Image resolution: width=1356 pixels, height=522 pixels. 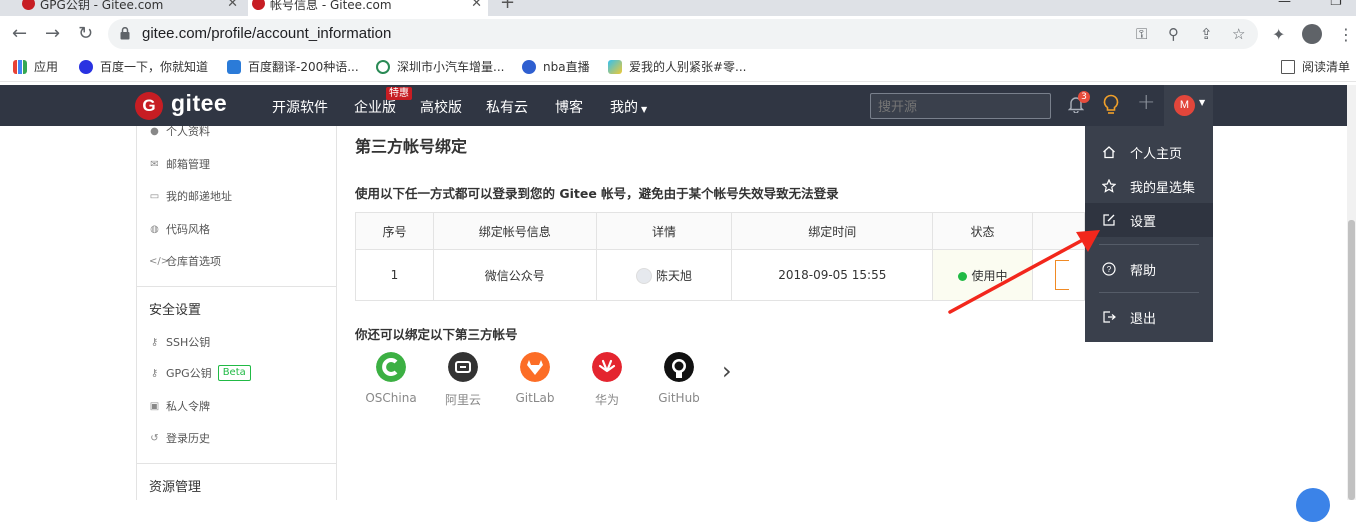 I want to click on avatar, so click(x=644, y=275).